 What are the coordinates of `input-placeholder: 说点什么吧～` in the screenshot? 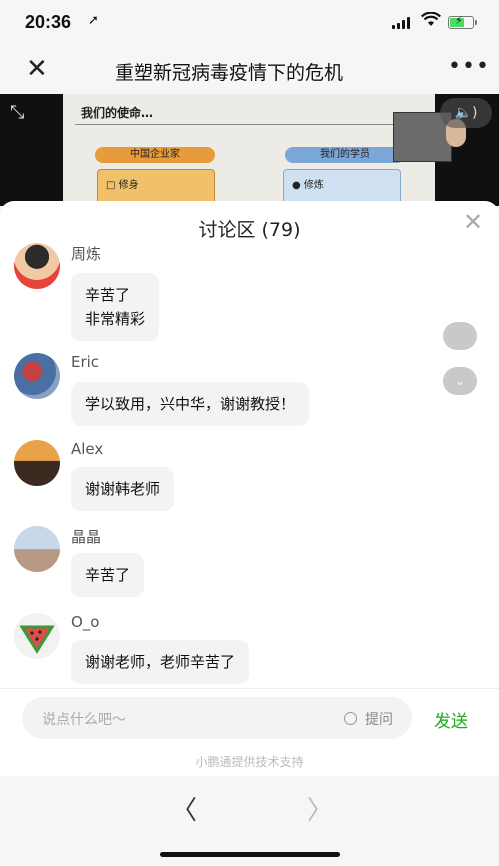 It's located at (84, 720).